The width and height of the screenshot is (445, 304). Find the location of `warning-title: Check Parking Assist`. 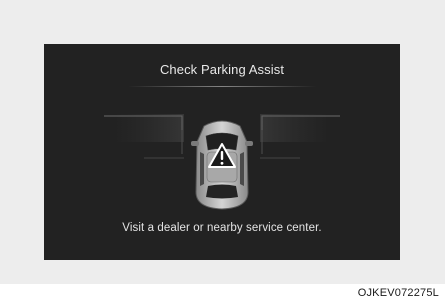

warning-title: Check Parking Assist is located at coordinates (222, 69).